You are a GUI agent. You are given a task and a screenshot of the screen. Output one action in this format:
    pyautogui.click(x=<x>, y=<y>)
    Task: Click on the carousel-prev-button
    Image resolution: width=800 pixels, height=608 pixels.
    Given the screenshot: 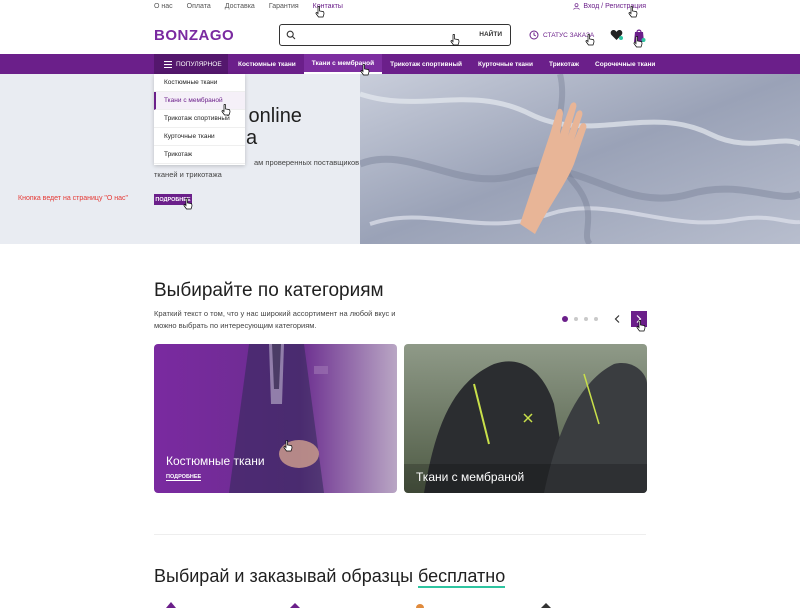 What is the action you would take?
    pyautogui.click(x=617, y=319)
    